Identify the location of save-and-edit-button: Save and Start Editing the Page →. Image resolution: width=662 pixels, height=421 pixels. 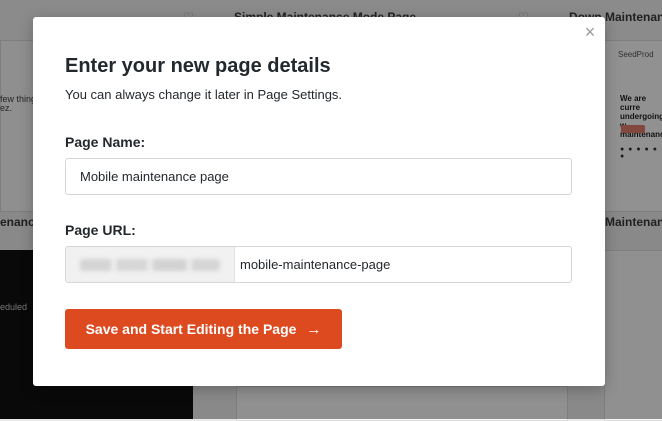
(203, 329).